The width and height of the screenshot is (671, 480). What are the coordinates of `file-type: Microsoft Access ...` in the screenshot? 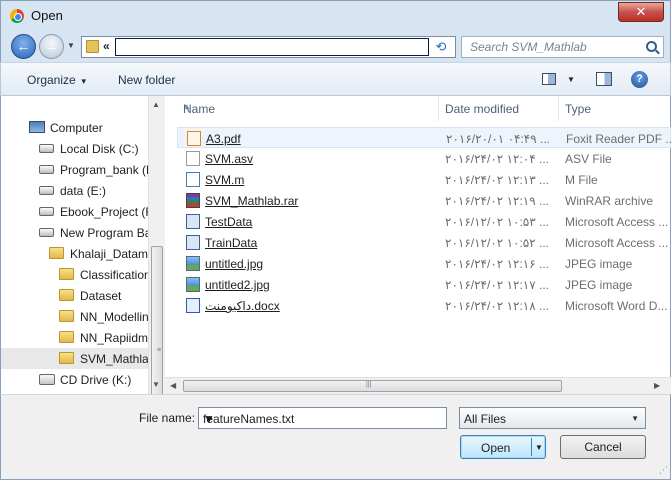 It's located at (617, 222).